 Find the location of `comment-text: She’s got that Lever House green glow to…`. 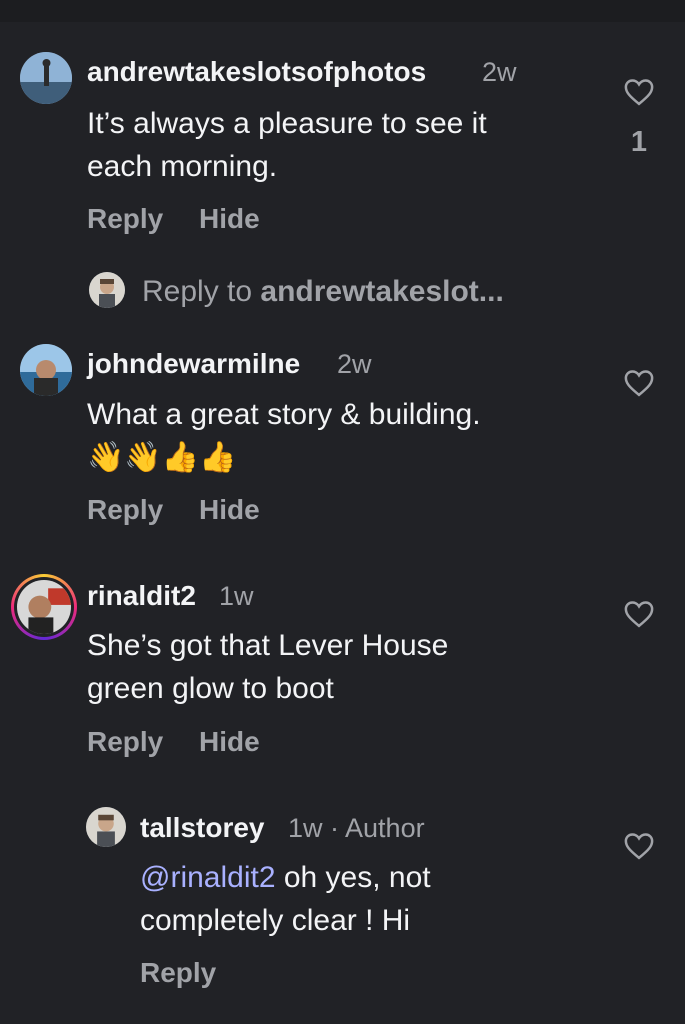

comment-text: She’s got that Lever House green glow to… is located at coordinates (267, 667).